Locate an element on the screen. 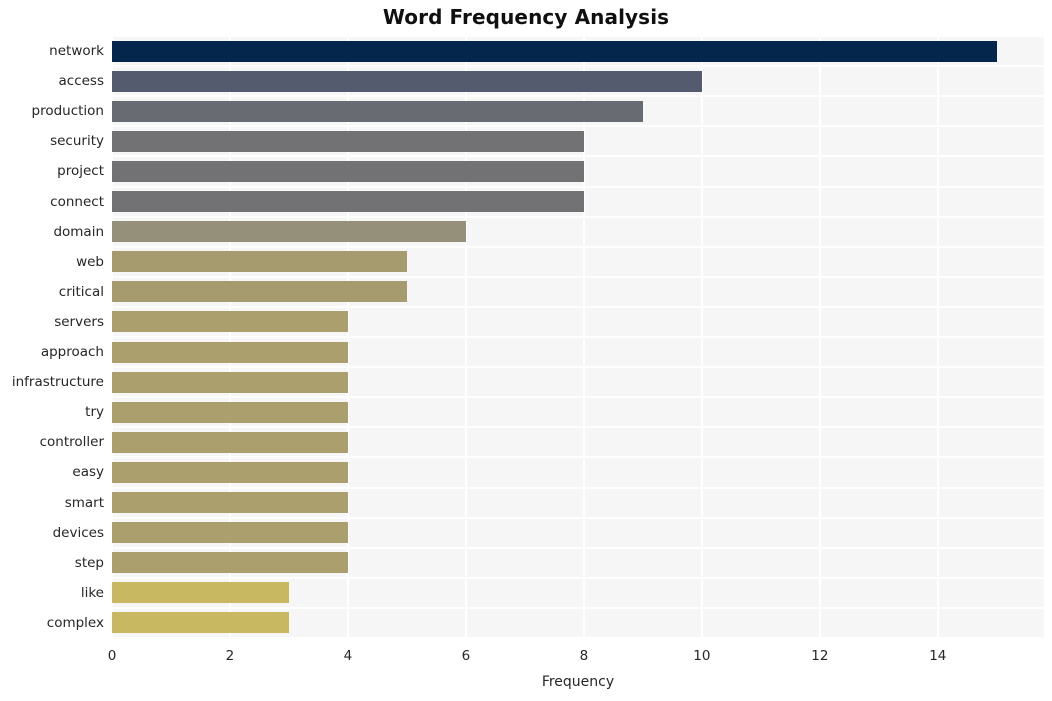  x-axis-tick-label: 0 is located at coordinates (112, 656).